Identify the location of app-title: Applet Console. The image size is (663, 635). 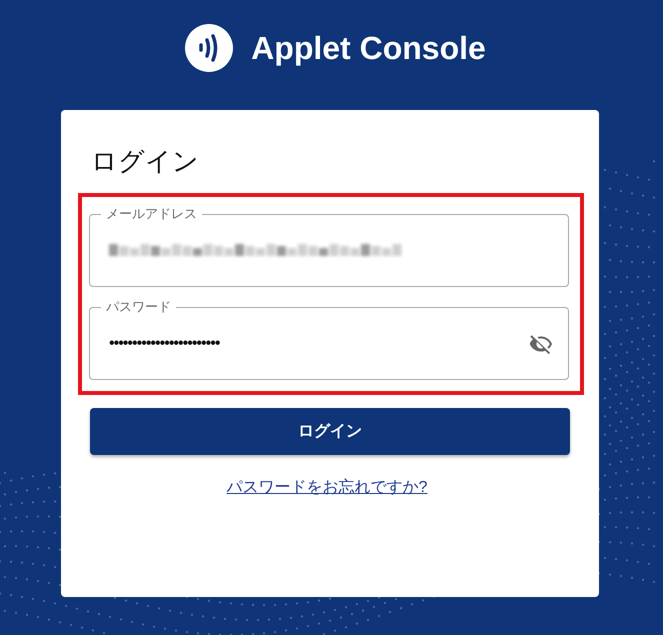
(368, 48).